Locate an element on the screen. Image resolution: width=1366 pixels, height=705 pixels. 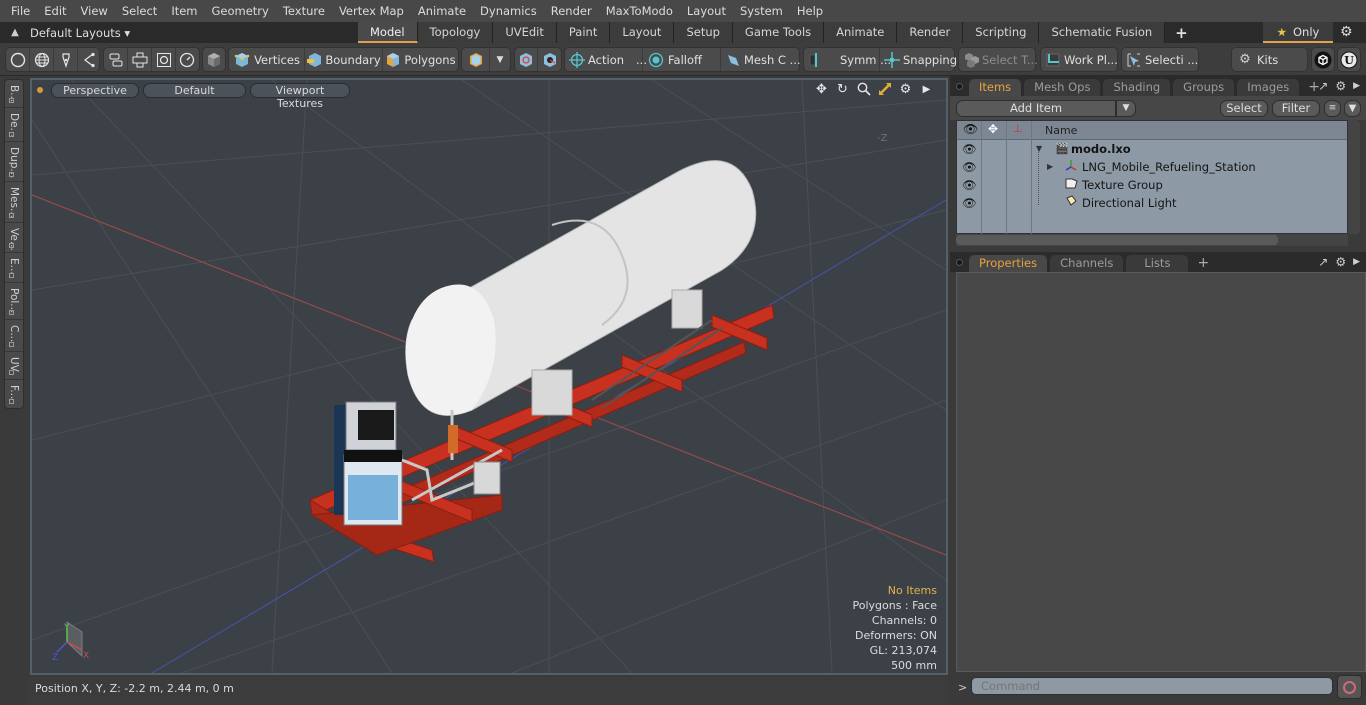
visibility-column-icon: 👁 is located at coordinates (970, 129).